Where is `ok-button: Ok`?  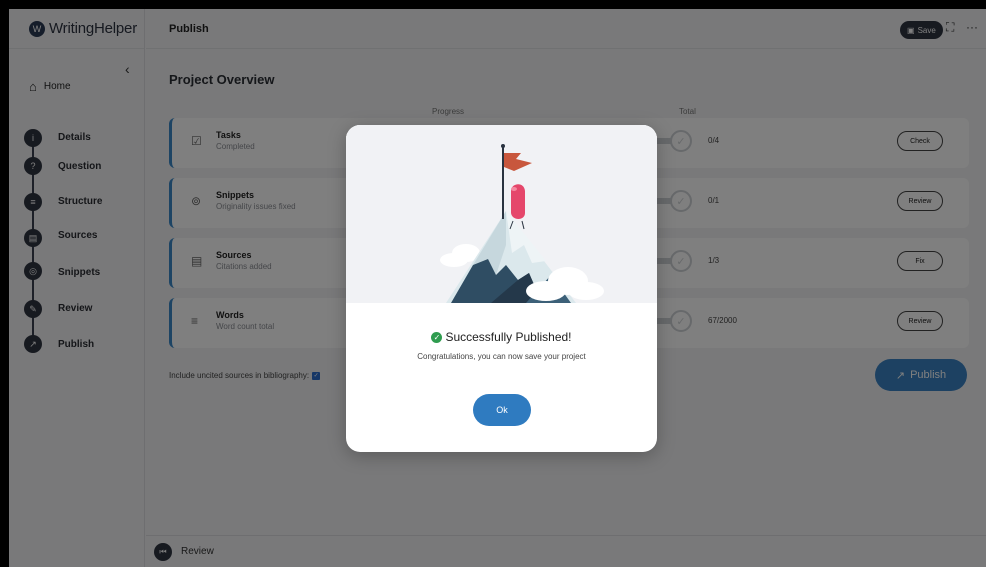 ok-button: Ok is located at coordinates (502, 410).